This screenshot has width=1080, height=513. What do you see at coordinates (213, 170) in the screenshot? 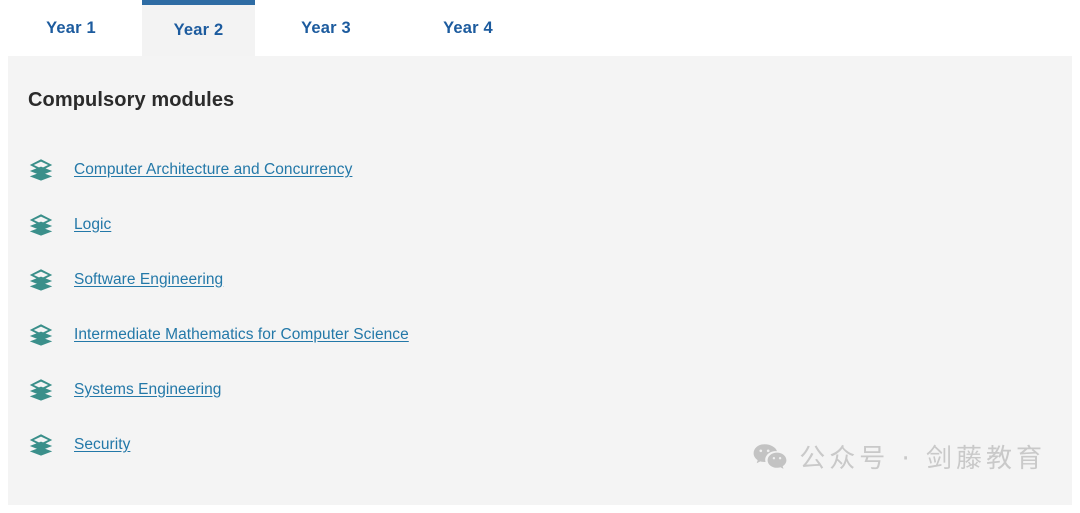
I see `module-link: Computer Architecture and Concurrency` at bounding box center [213, 170].